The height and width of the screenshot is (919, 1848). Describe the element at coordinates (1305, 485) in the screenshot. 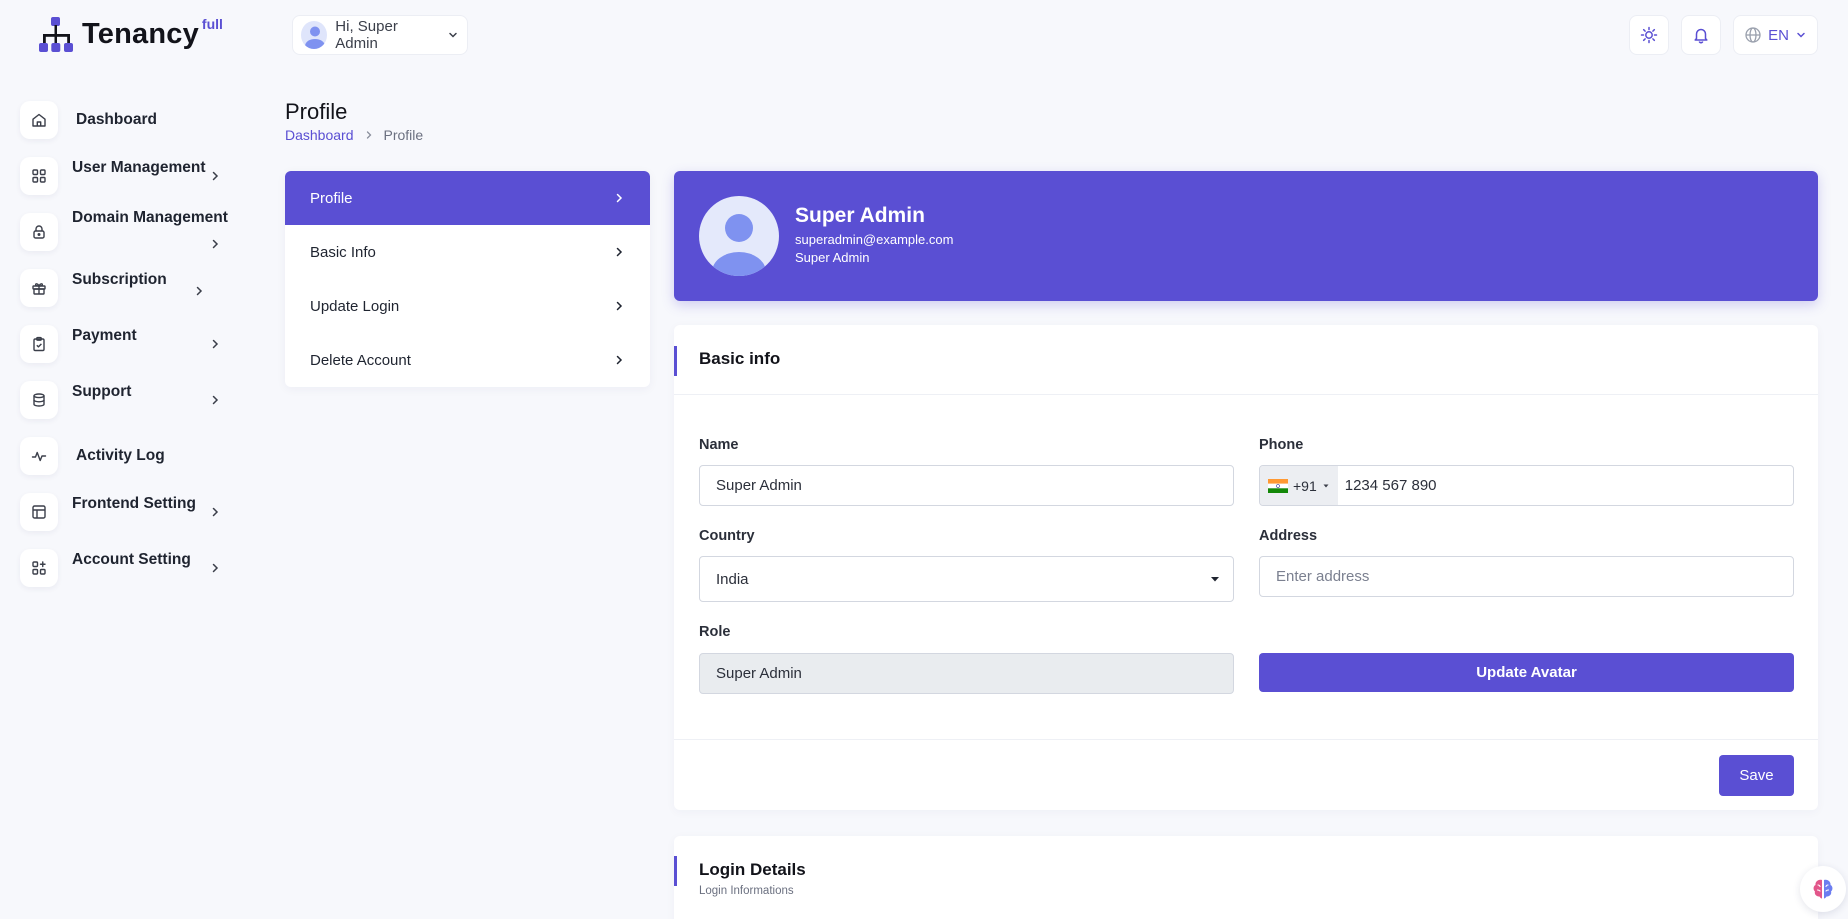

I see `dial-code: +91` at that location.